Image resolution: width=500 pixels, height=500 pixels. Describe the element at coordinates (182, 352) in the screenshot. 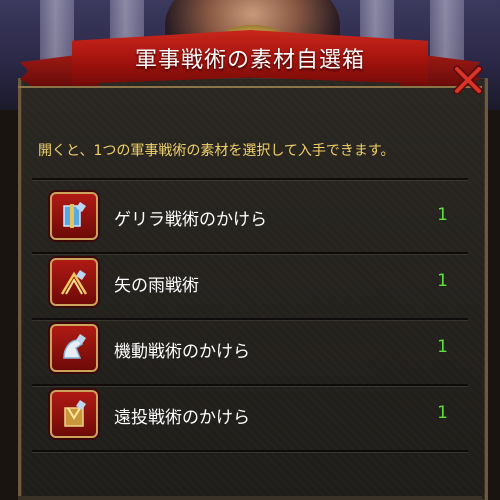

I see `item-name: 機動戦術のかけら` at that location.